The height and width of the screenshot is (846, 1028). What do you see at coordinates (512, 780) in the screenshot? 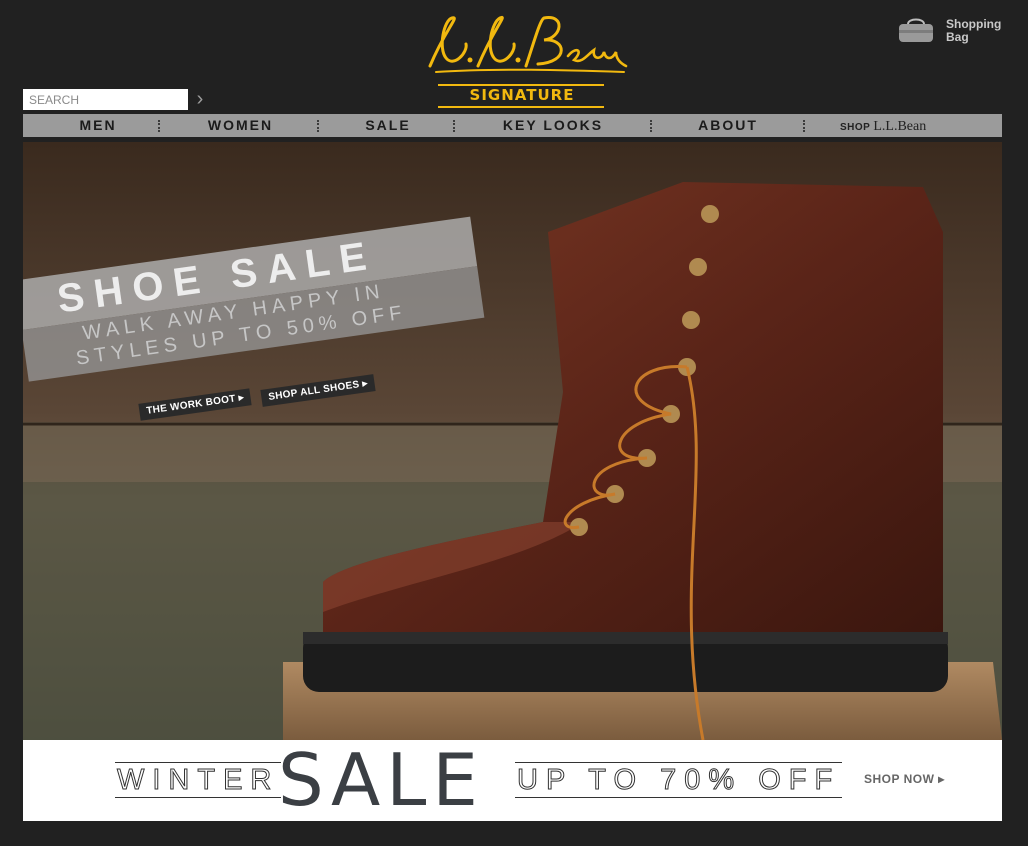
I see `winter-sale-promo: WINTER SALE UP TO 70% OFF SHOP NOW ▸` at bounding box center [512, 780].